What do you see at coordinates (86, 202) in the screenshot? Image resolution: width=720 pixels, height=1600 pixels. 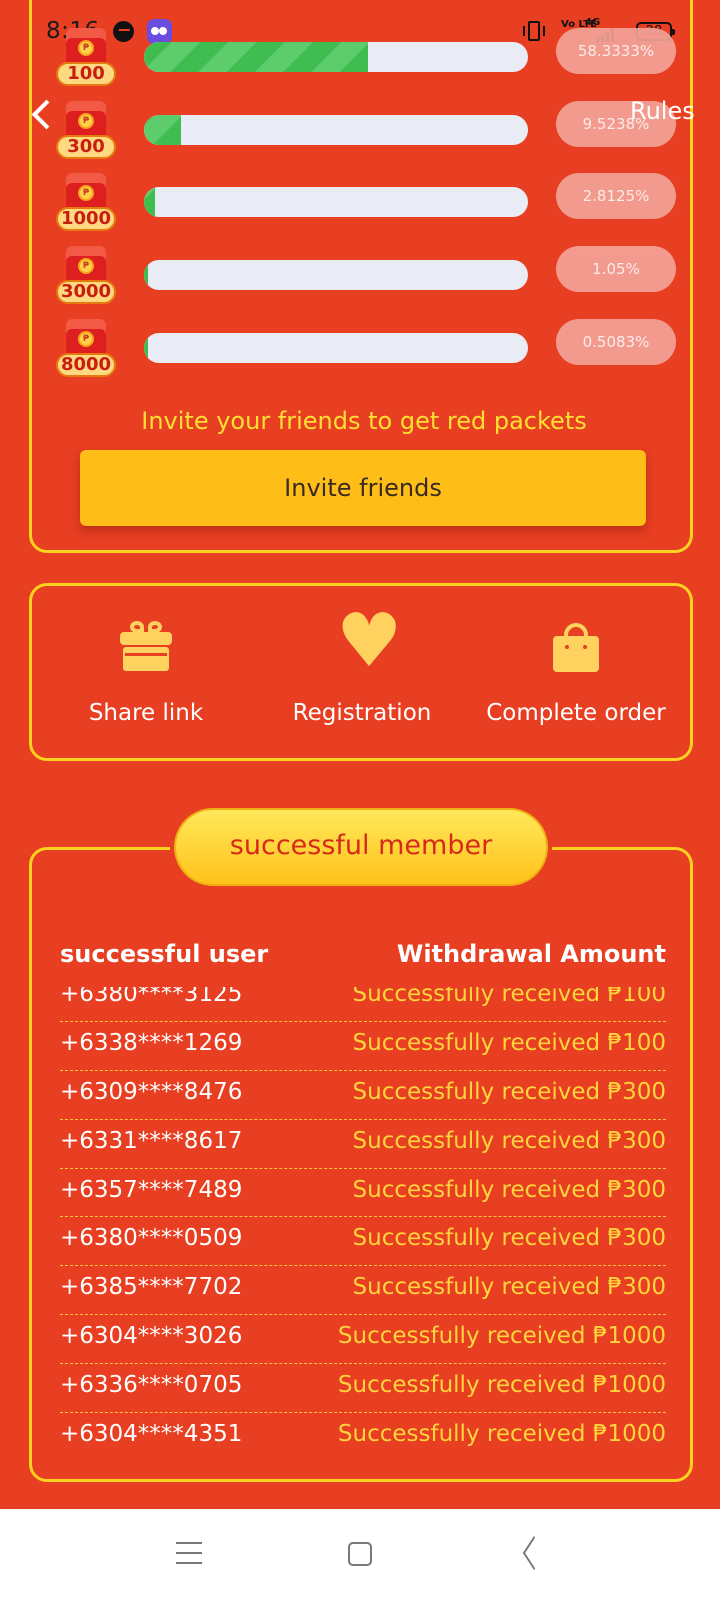 I see `red-packet-icon: ₱ 1000` at bounding box center [86, 202].